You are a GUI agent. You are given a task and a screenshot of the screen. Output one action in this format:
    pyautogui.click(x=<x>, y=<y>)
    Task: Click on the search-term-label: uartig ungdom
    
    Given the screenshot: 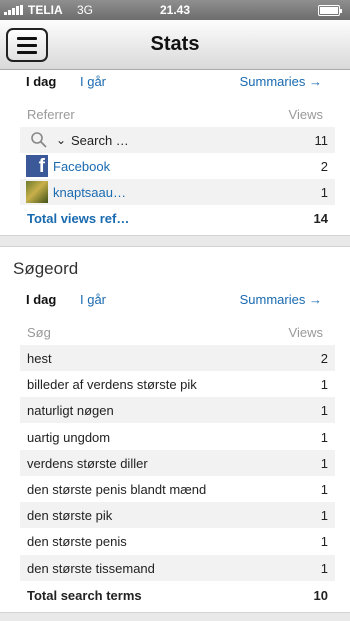 What is the action you would take?
    pyautogui.click(x=69, y=437)
    